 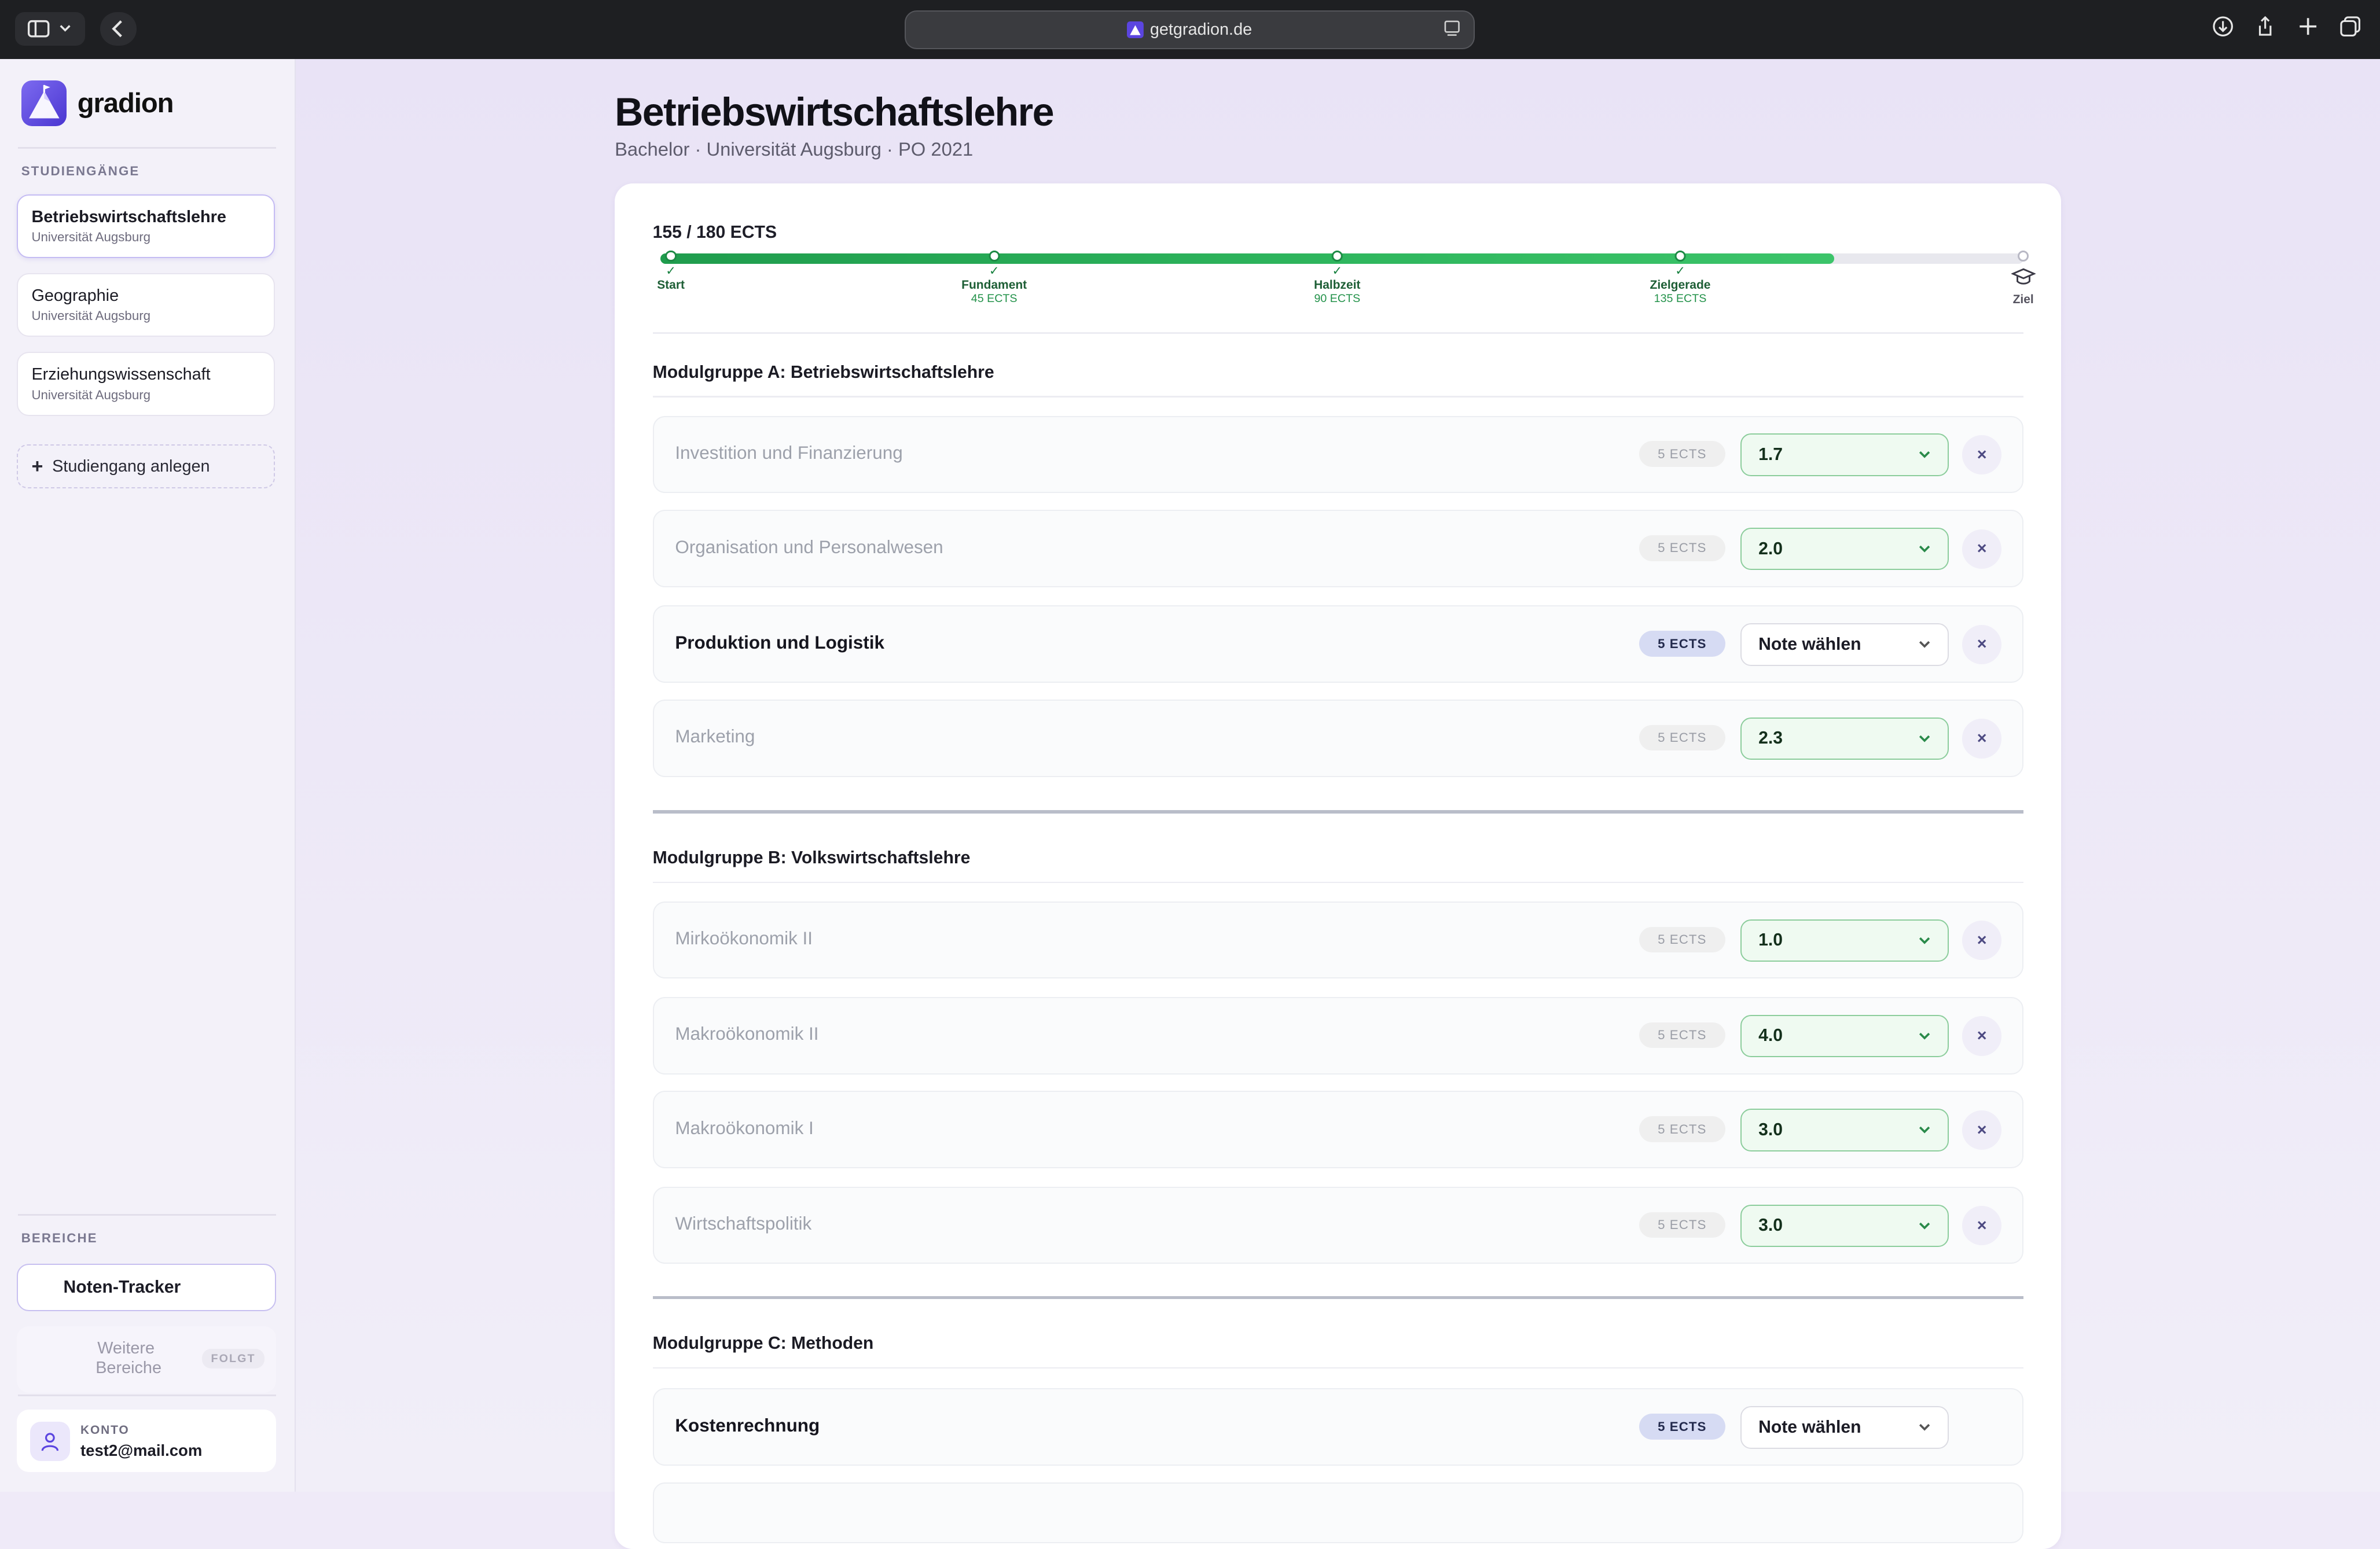 I want to click on module-row: Marketing 5 ECTS 2.3 ×, so click(x=1338, y=738).